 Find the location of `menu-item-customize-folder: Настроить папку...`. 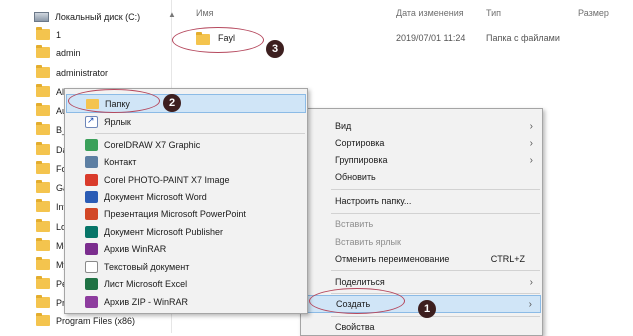

menu-item-customize-folder: Настроить папку... is located at coordinates (421, 201).